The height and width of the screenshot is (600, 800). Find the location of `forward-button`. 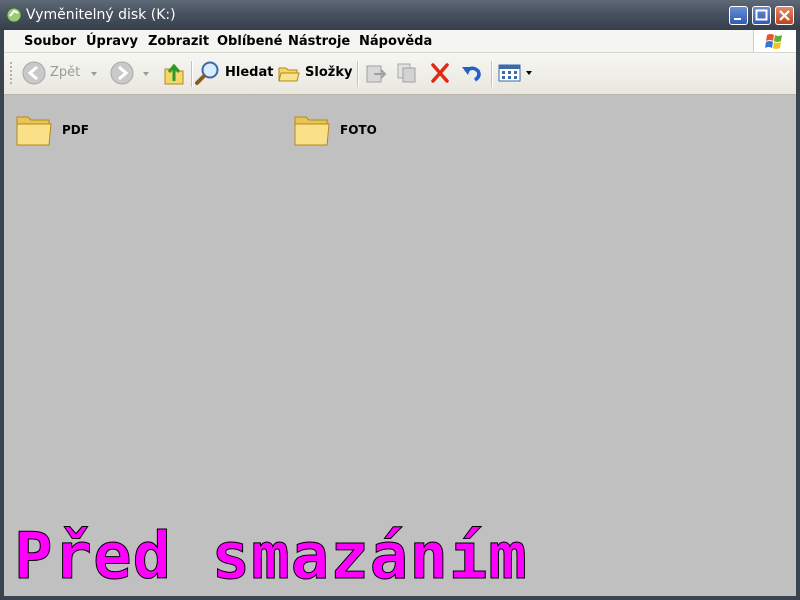

forward-button is located at coordinates (130, 74).